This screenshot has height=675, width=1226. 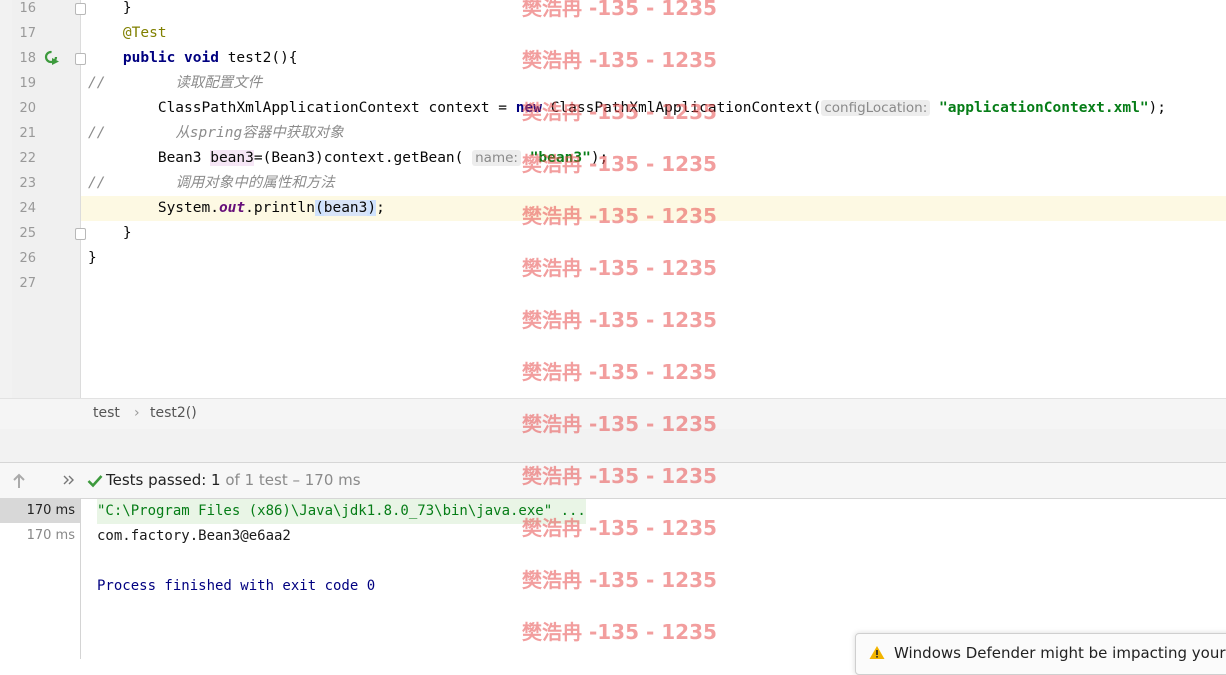 What do you see at coordinates (236, 586) in the screenshot?
I see `console-line: Process finished with exit code 0` at bounding box center [236, 586].